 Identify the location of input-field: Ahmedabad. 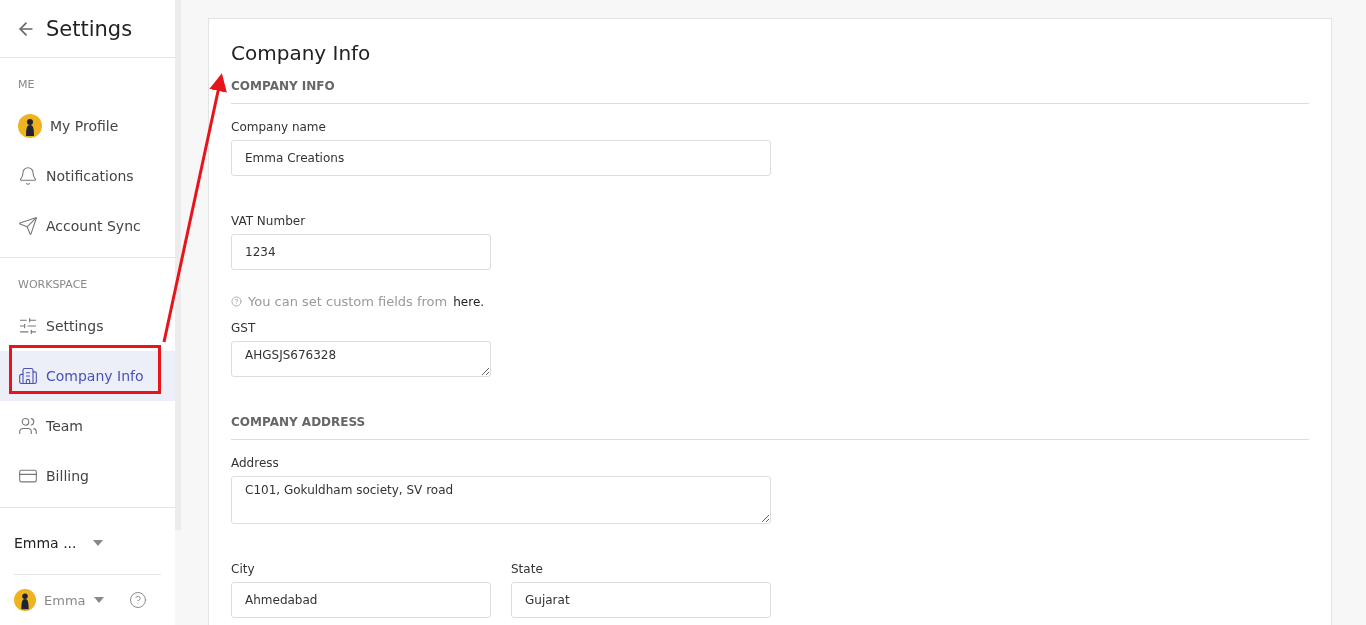
(361, 600).